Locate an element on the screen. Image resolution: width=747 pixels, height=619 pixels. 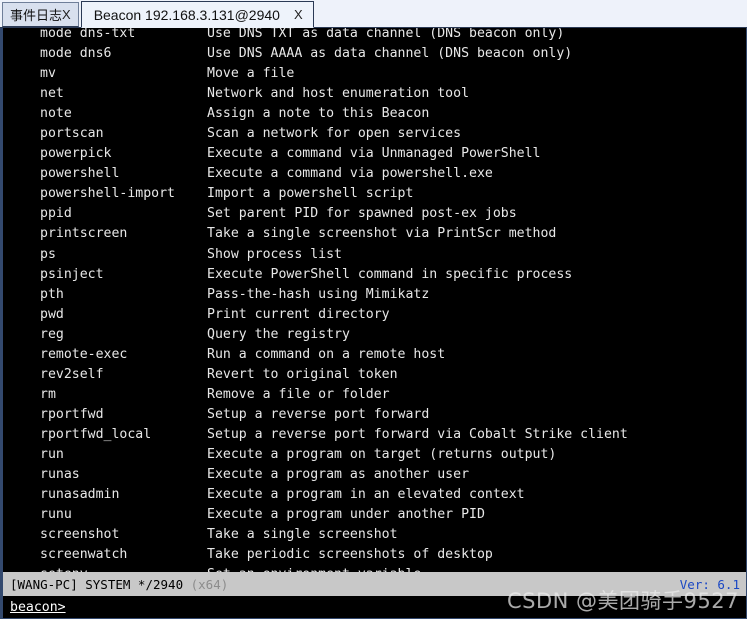
command-description: Pass-the-hash using Mimikatz is located at coordinates (318, 294).